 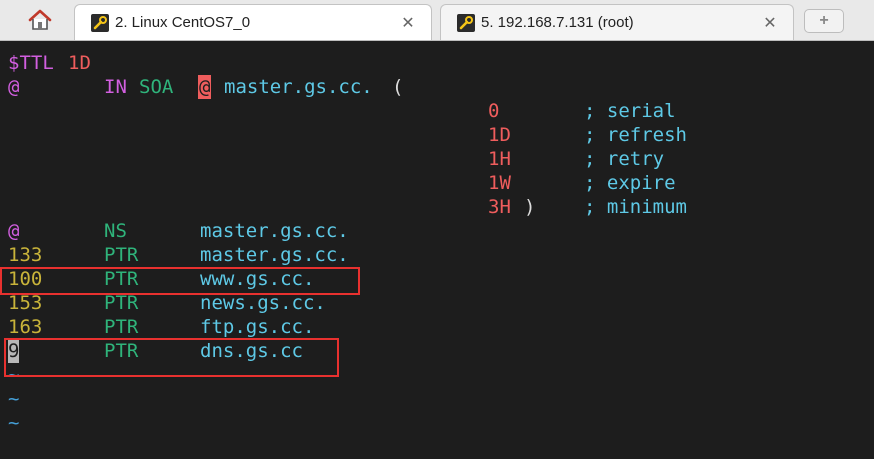 I want to click on soa-comment: ; minimum, so click(x=635, y=207).